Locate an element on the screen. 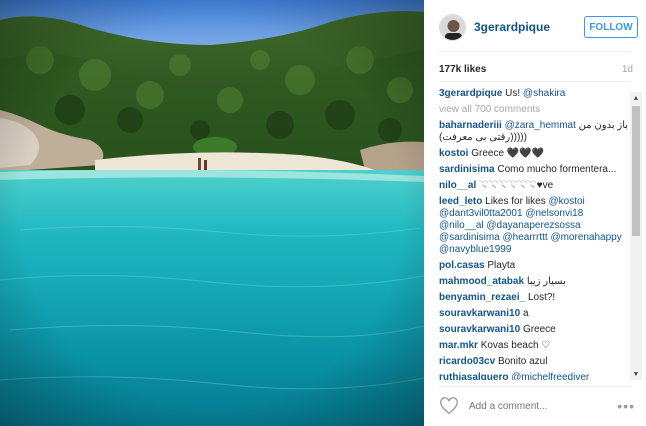 The image size is (646, 426). profile-picture-icon is located at coordinates (452, 27).